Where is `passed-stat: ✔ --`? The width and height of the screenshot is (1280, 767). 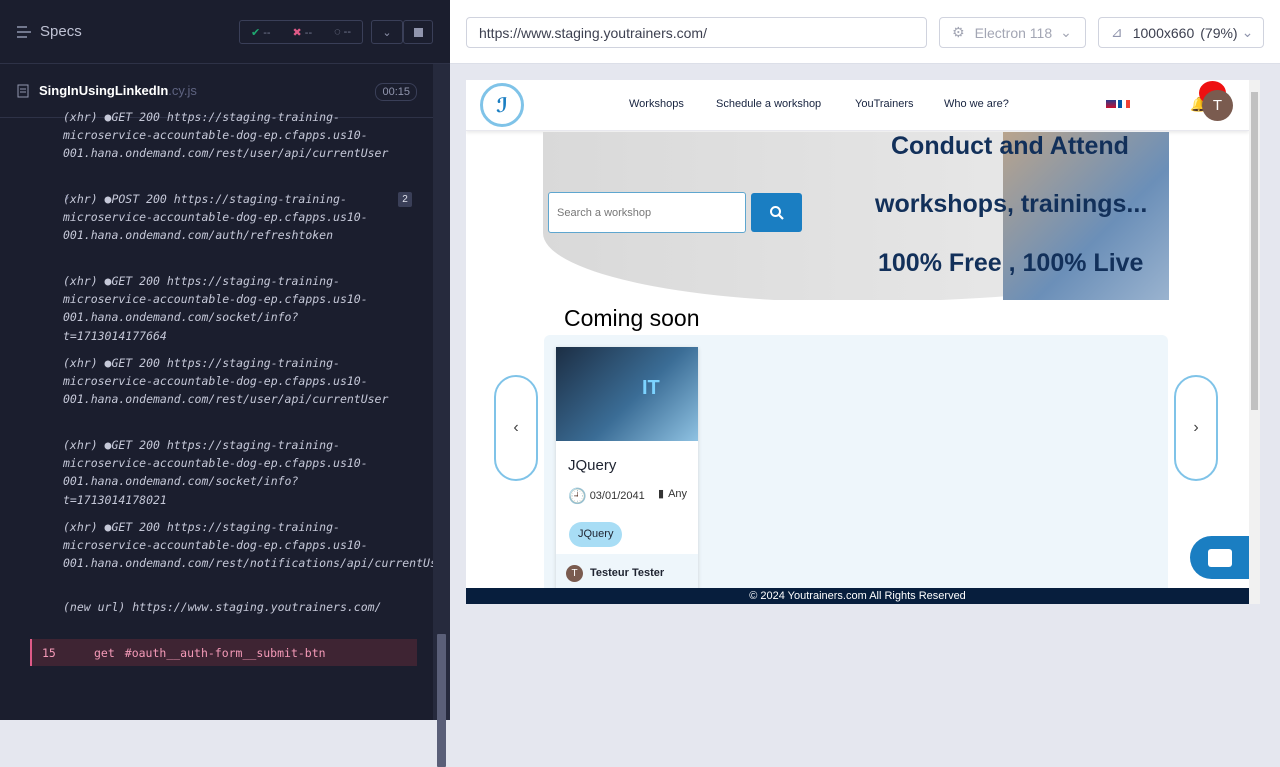
passed-stat: ✔ -- is located at coordinates (260, 32).